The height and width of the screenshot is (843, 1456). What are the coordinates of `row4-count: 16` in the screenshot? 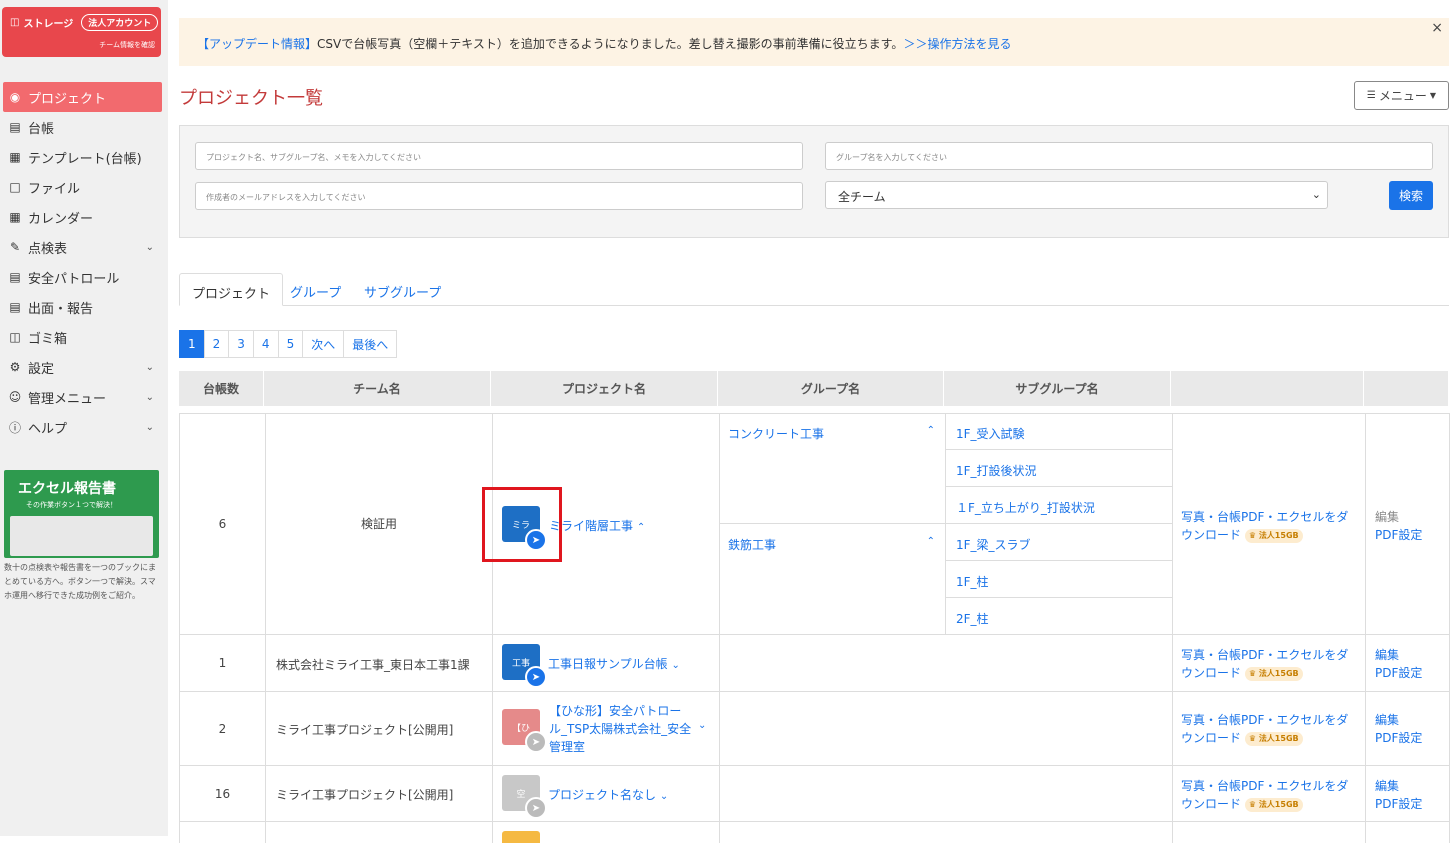 It's located at (222, 794).